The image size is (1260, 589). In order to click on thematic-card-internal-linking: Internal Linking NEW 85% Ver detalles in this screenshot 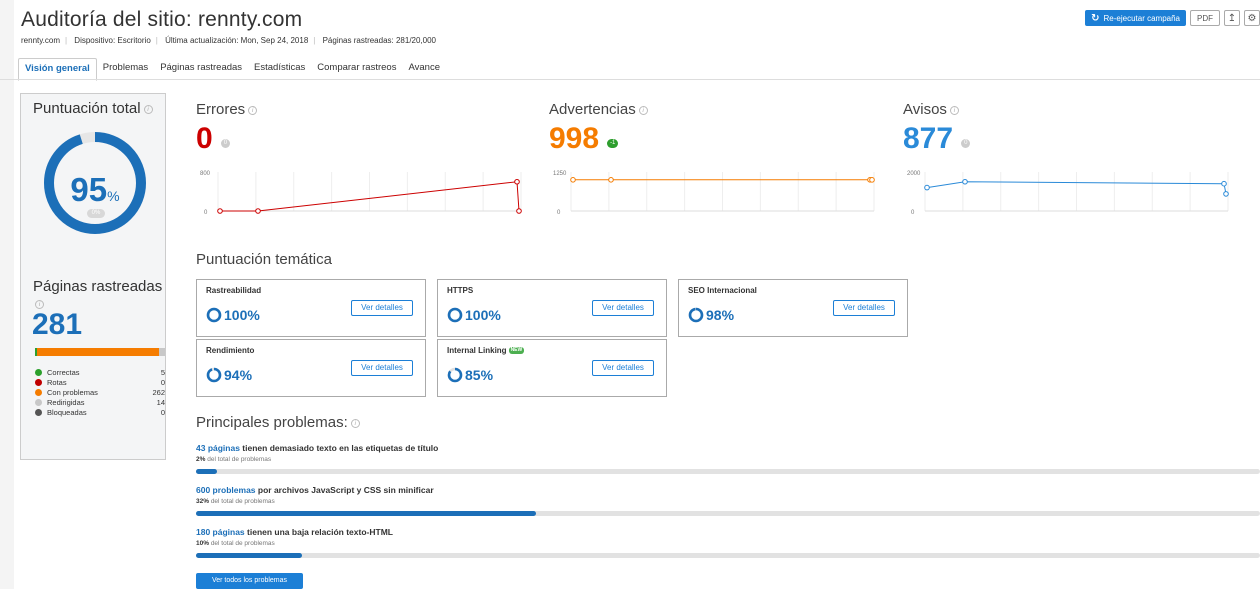, I will do `click(552, 368)`.